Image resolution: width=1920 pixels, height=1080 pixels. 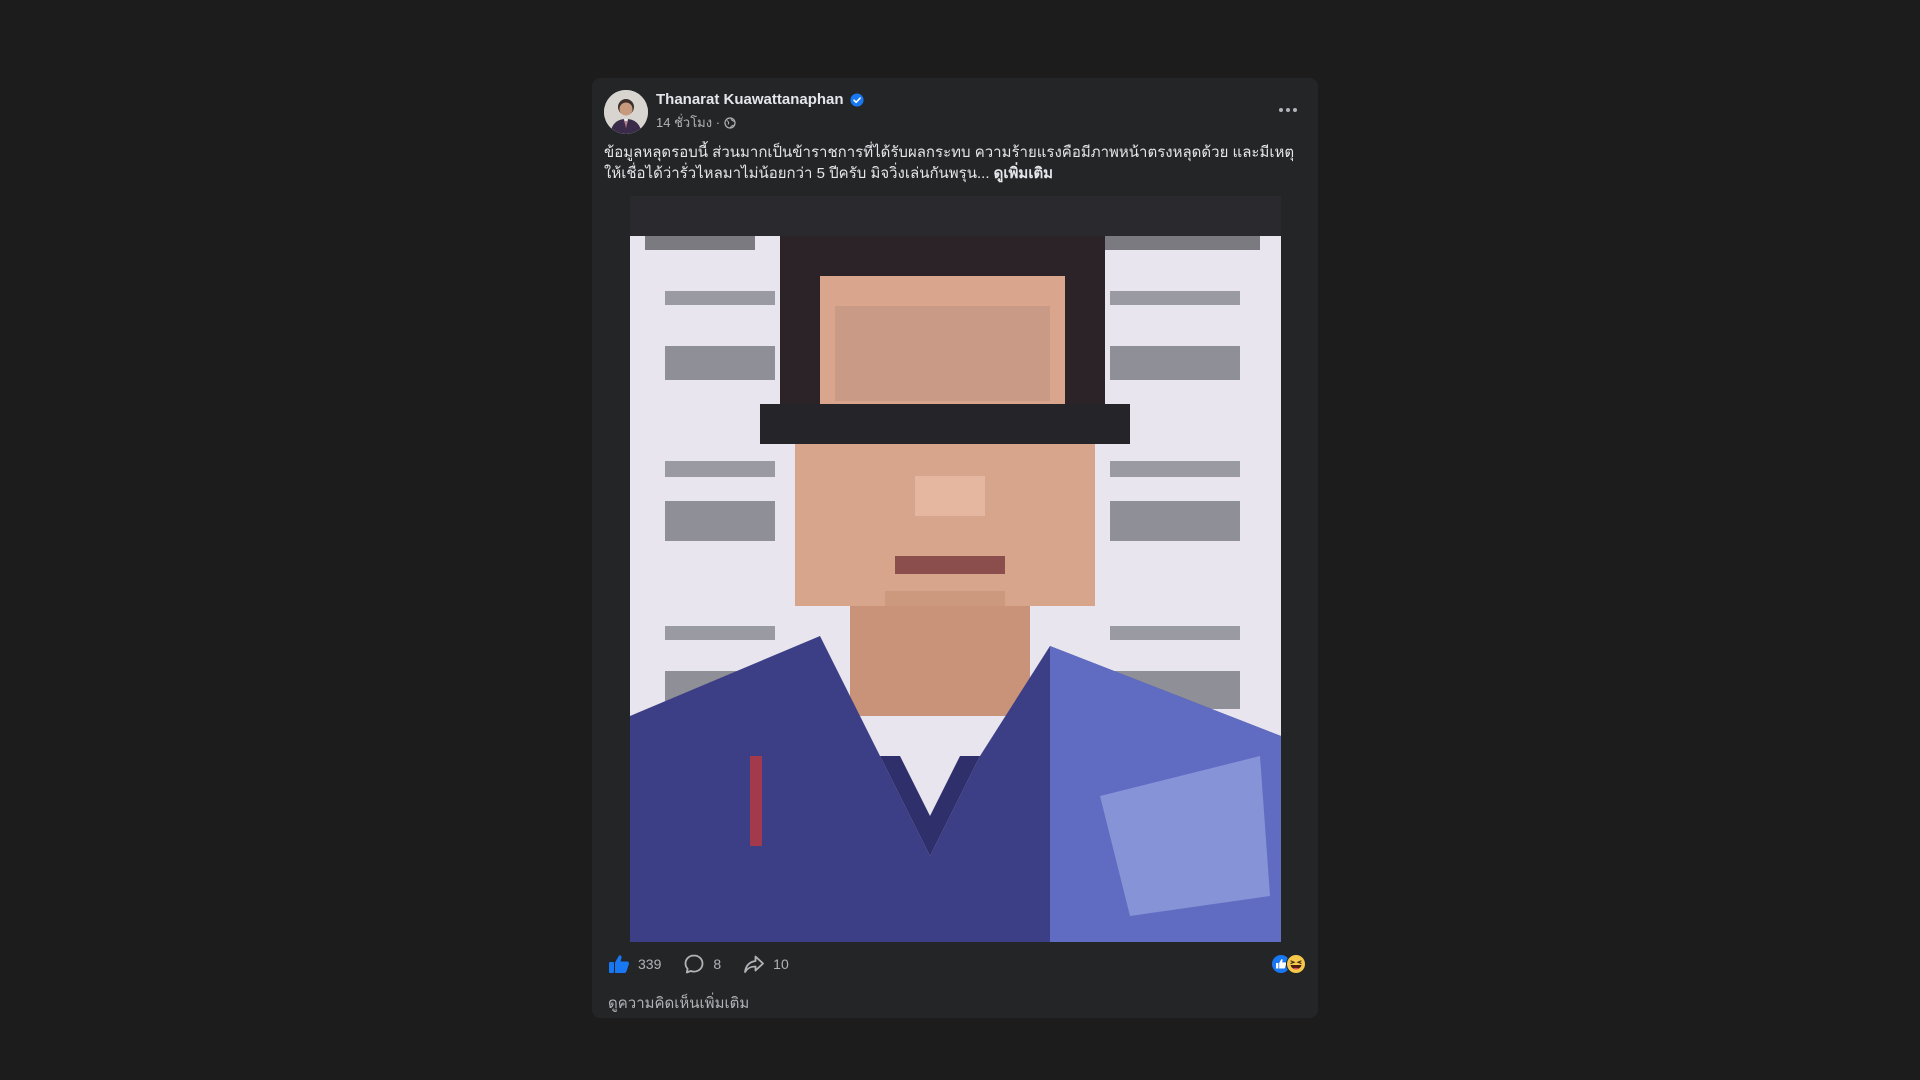 I want to click on author-name: Thanarat Kuawattanaphan, so click(x=750, y=99).